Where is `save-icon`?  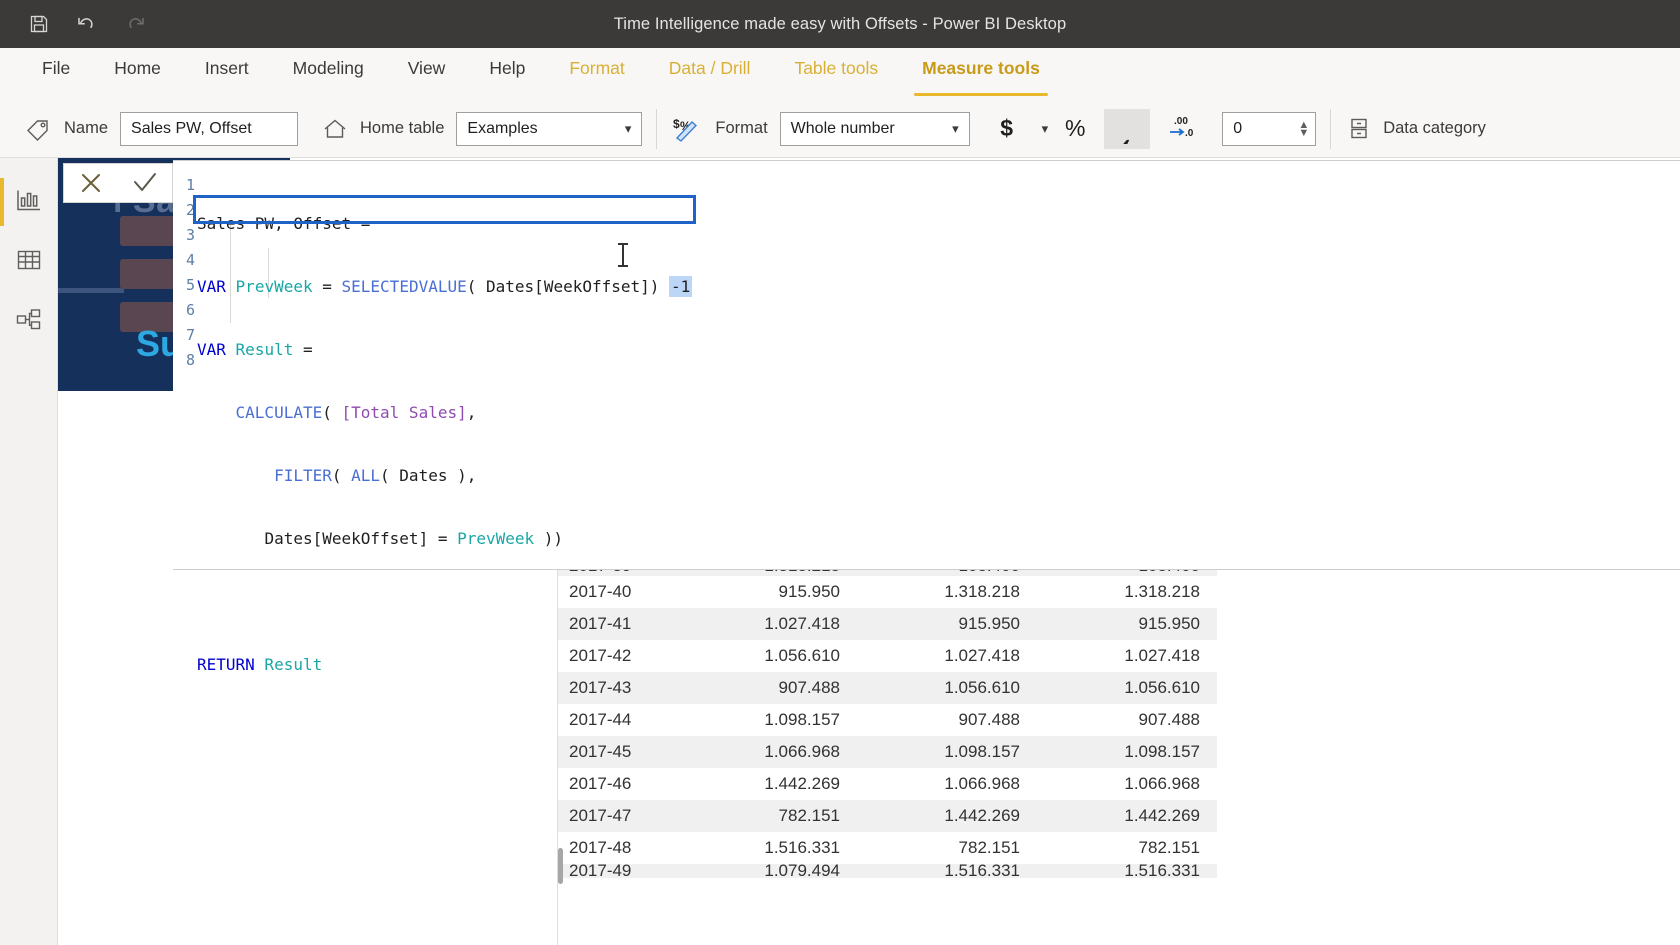
save-icon is located at coordinates (39, 24).